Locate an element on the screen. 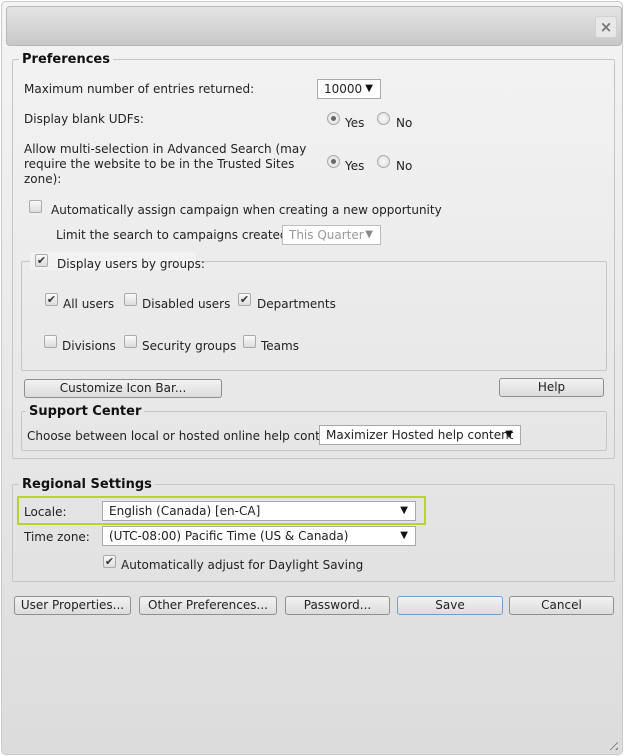 This screenshot has height=756, width=624. cancel-button: Cancel is located at coordinates (561, 605).